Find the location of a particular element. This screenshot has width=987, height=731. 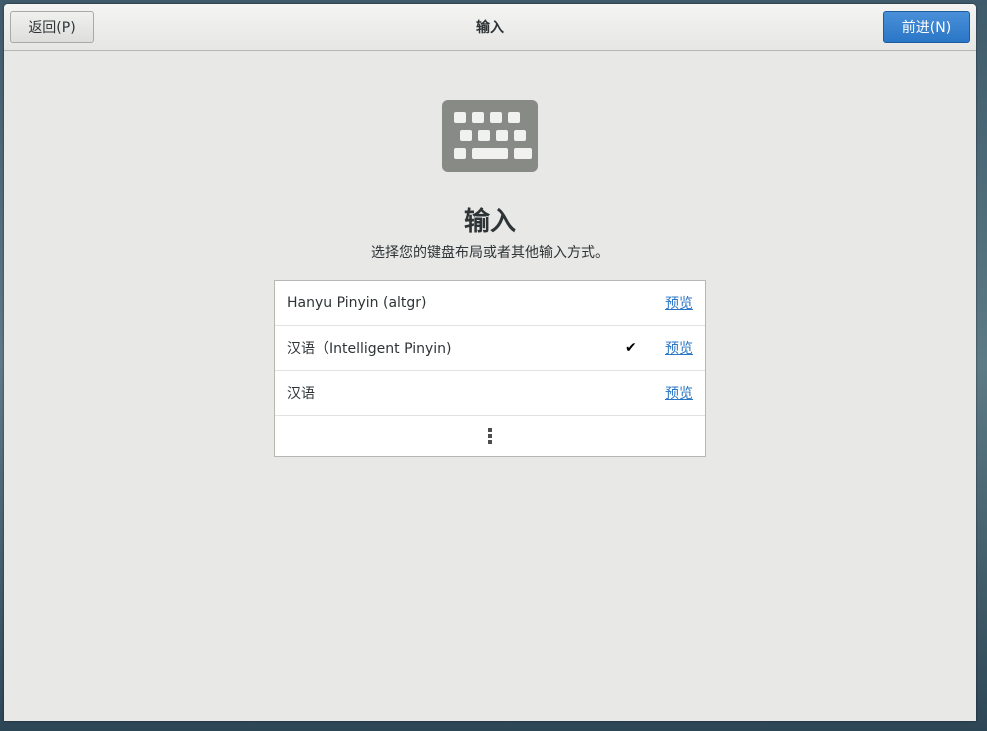

header-bar: 返回(P) 输入 前进(N) is located at coordinates (490, 27).